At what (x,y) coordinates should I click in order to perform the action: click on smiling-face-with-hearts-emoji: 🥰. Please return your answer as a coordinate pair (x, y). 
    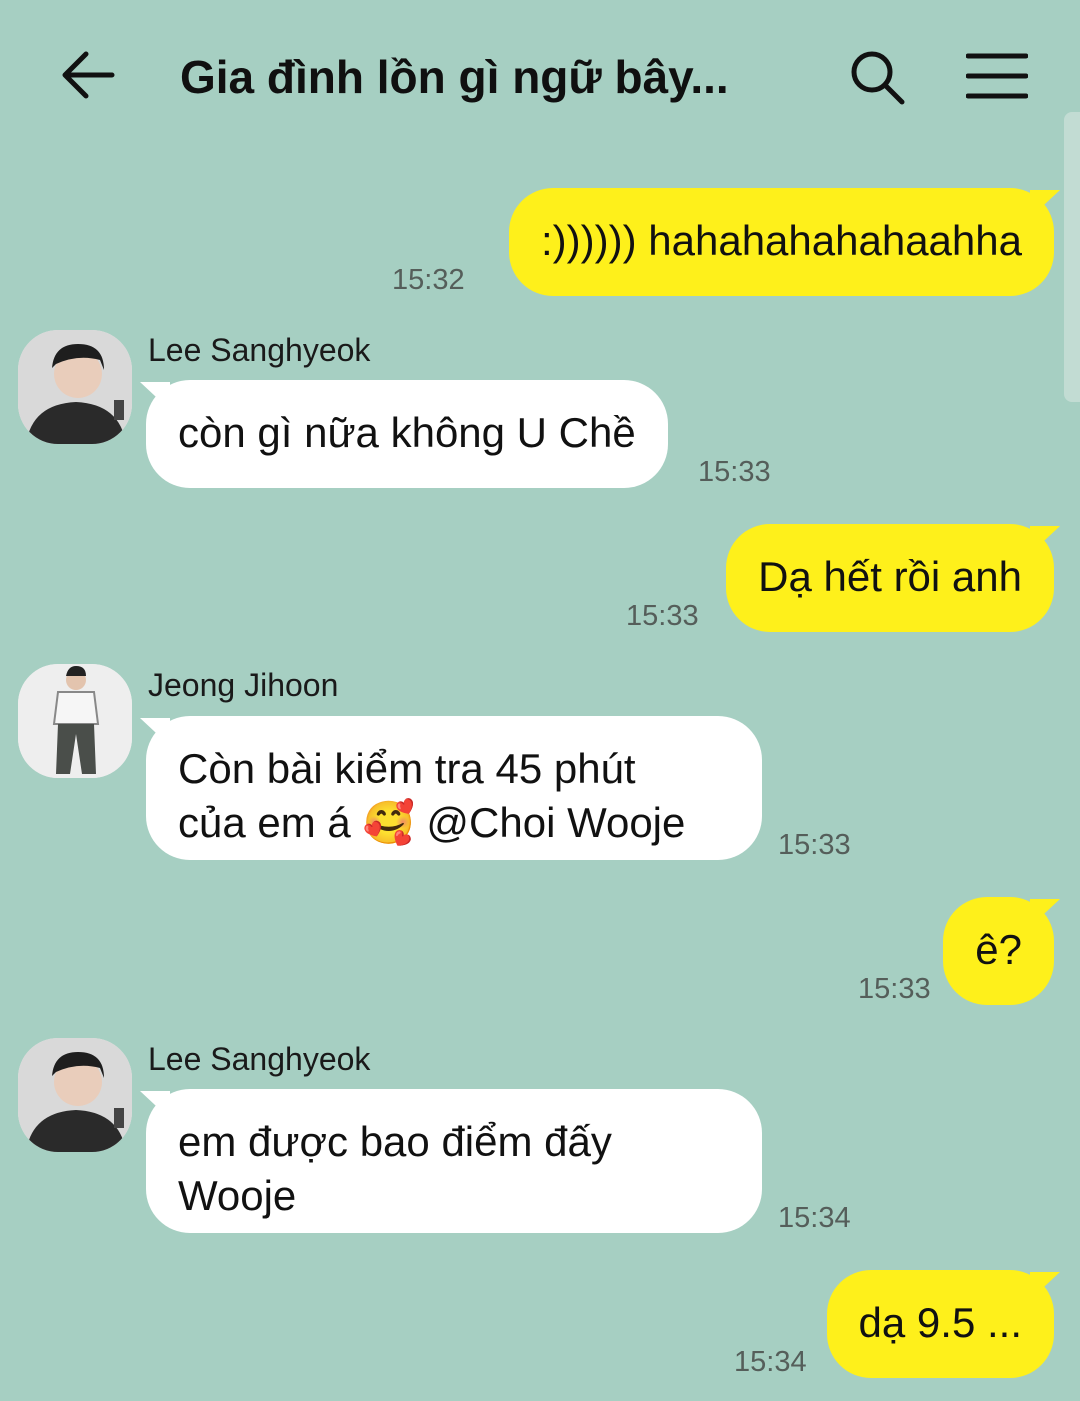
    Looking at the image, I should click on (388, 822).